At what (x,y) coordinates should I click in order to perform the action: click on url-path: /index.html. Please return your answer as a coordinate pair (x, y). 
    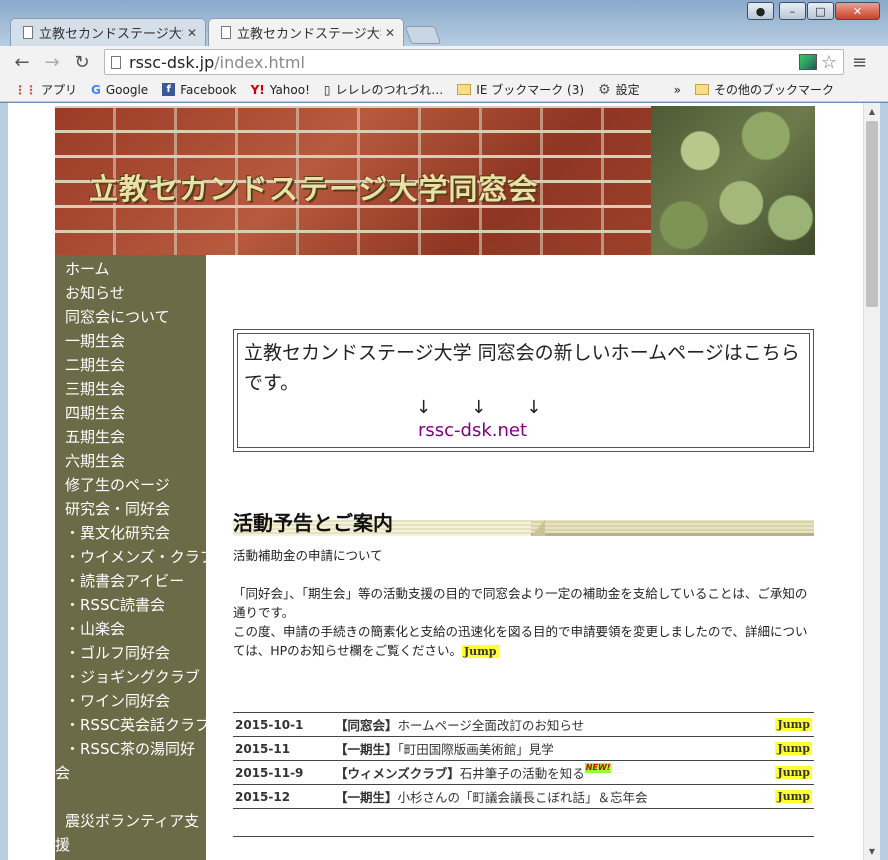
    Looking at the image, I should click on (259, 62).